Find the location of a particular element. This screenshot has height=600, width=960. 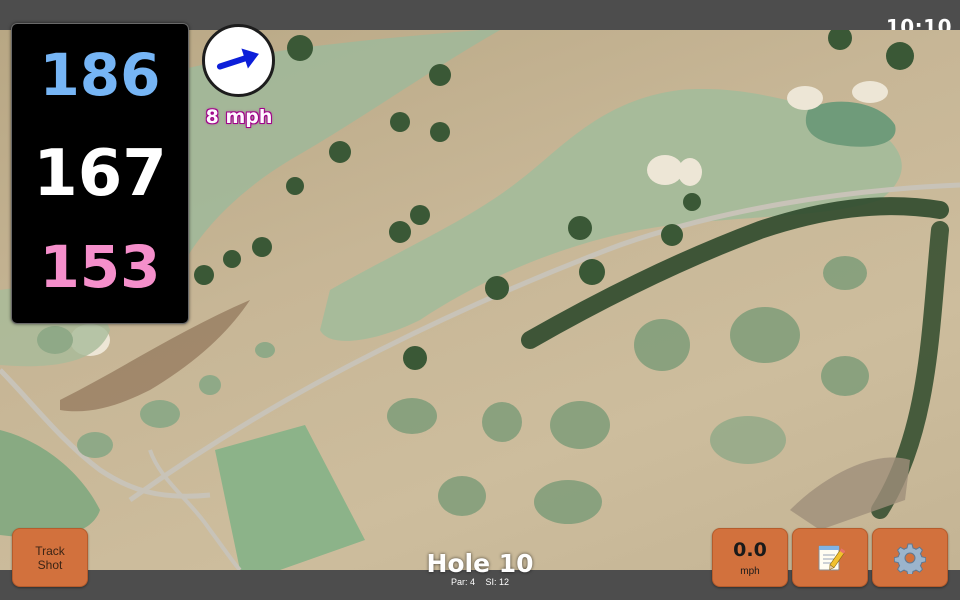

hole-meta: Par: 4 SI: 12 is located at coordinates (480, 582).